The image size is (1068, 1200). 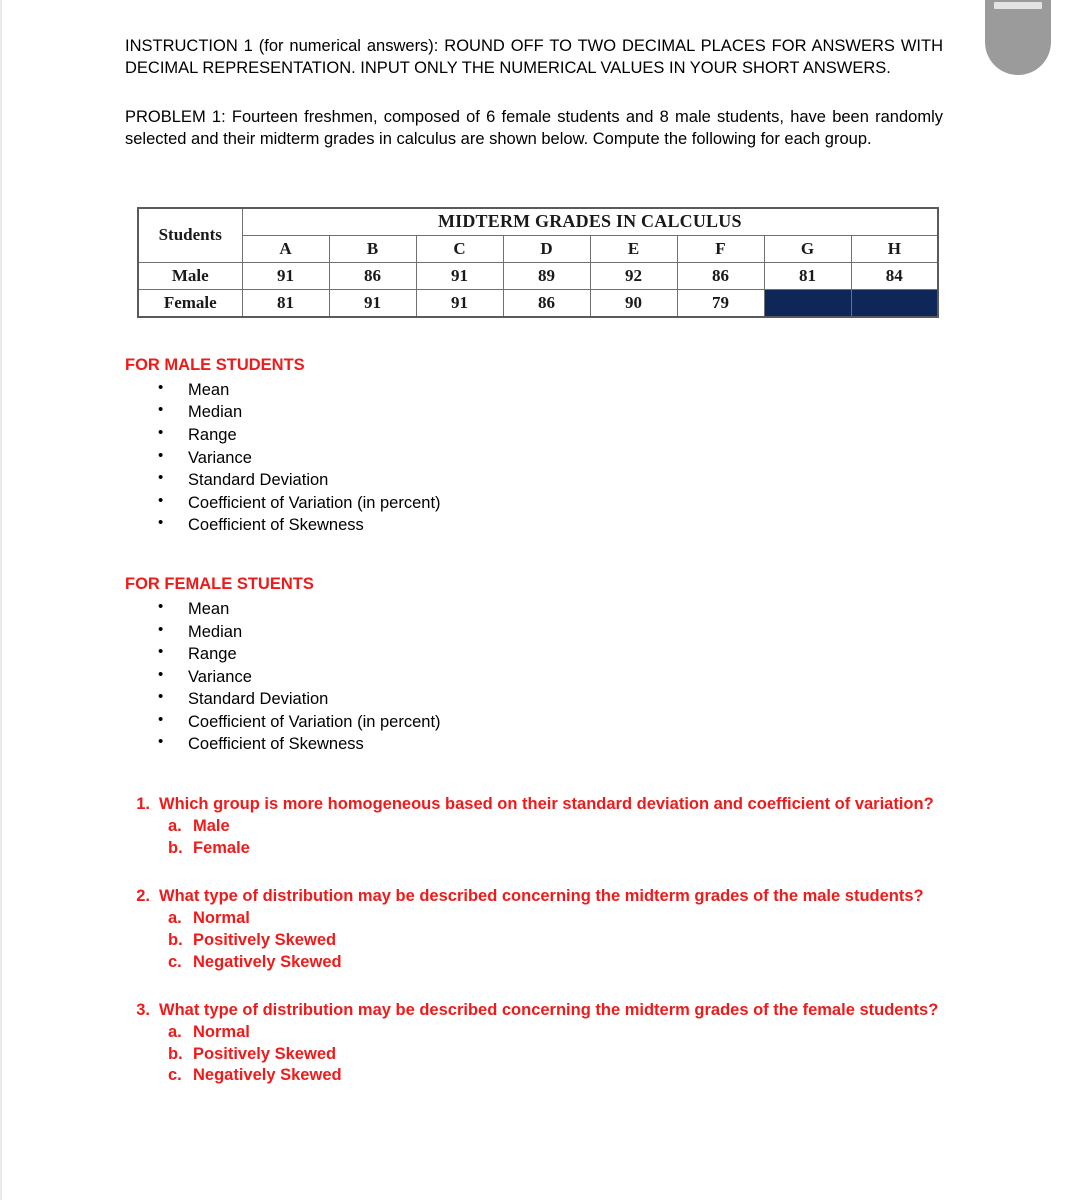 I want to click on cell-female-e: 90, so click(x=633, y=303).